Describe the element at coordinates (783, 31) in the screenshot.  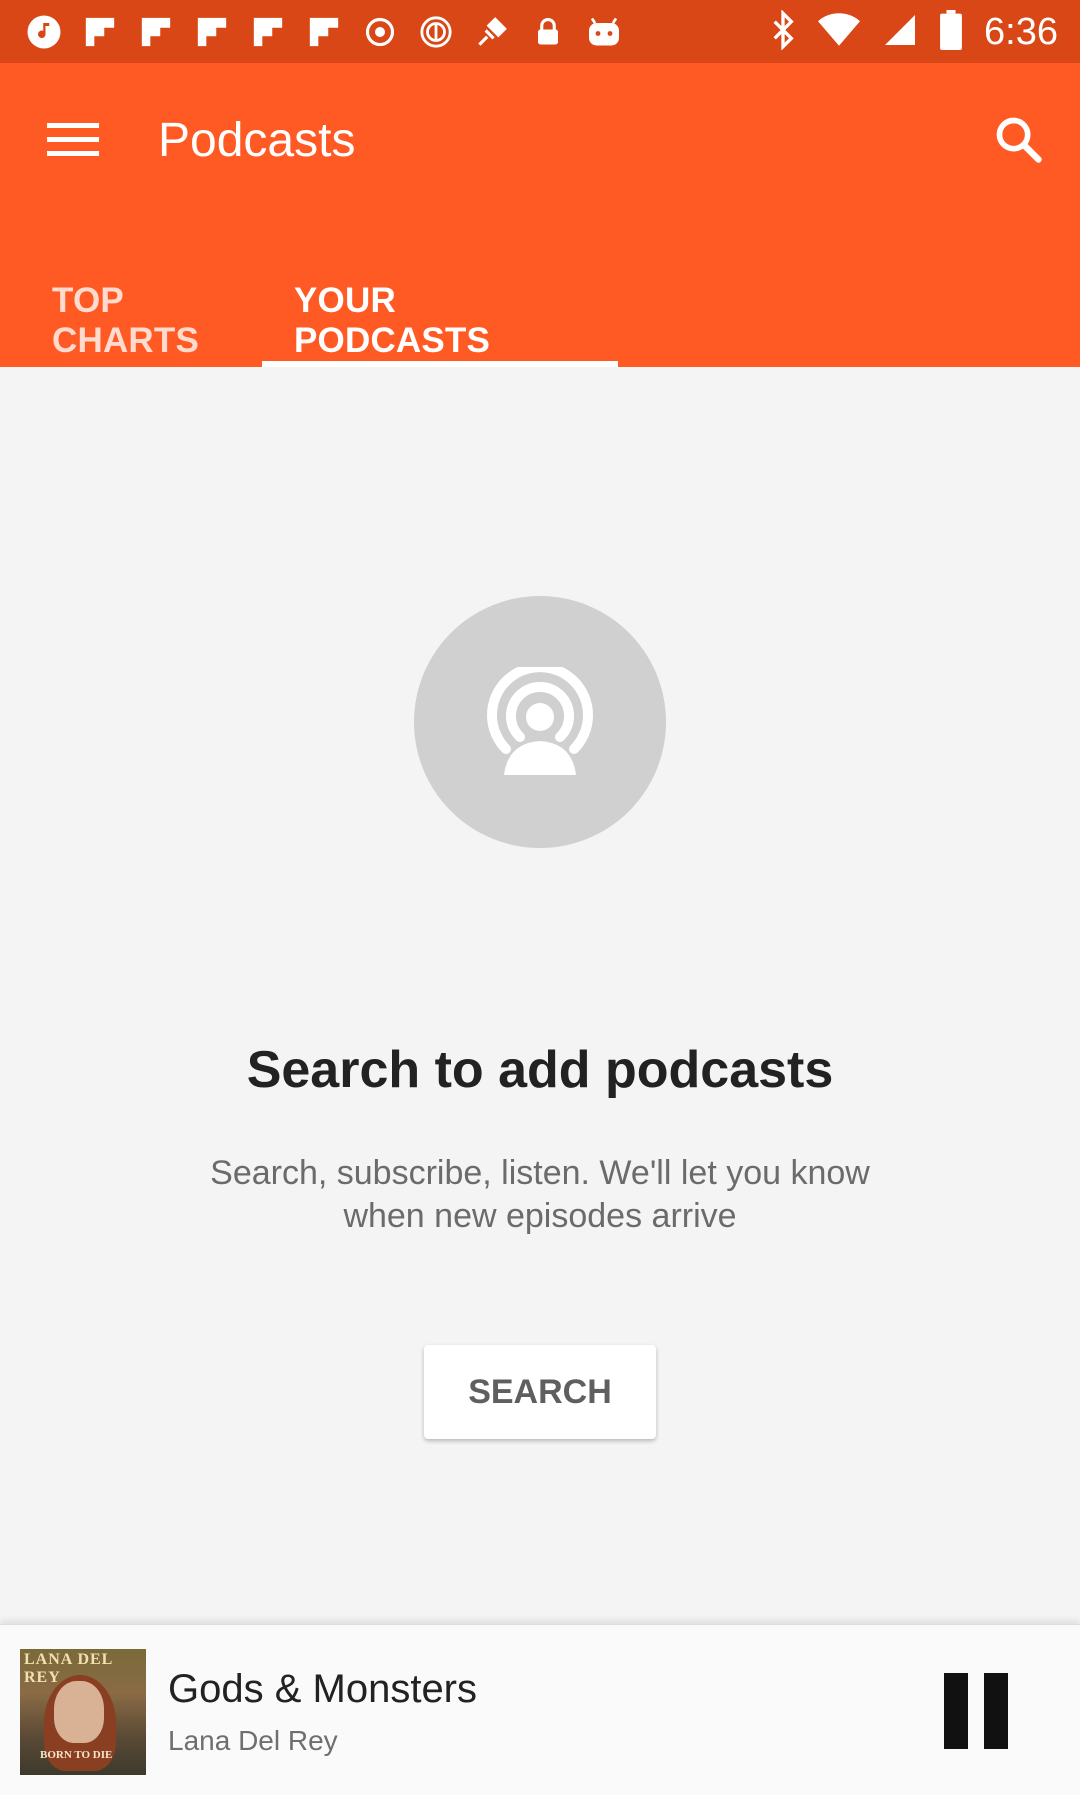
I see `bluetooth-icon` at that location.